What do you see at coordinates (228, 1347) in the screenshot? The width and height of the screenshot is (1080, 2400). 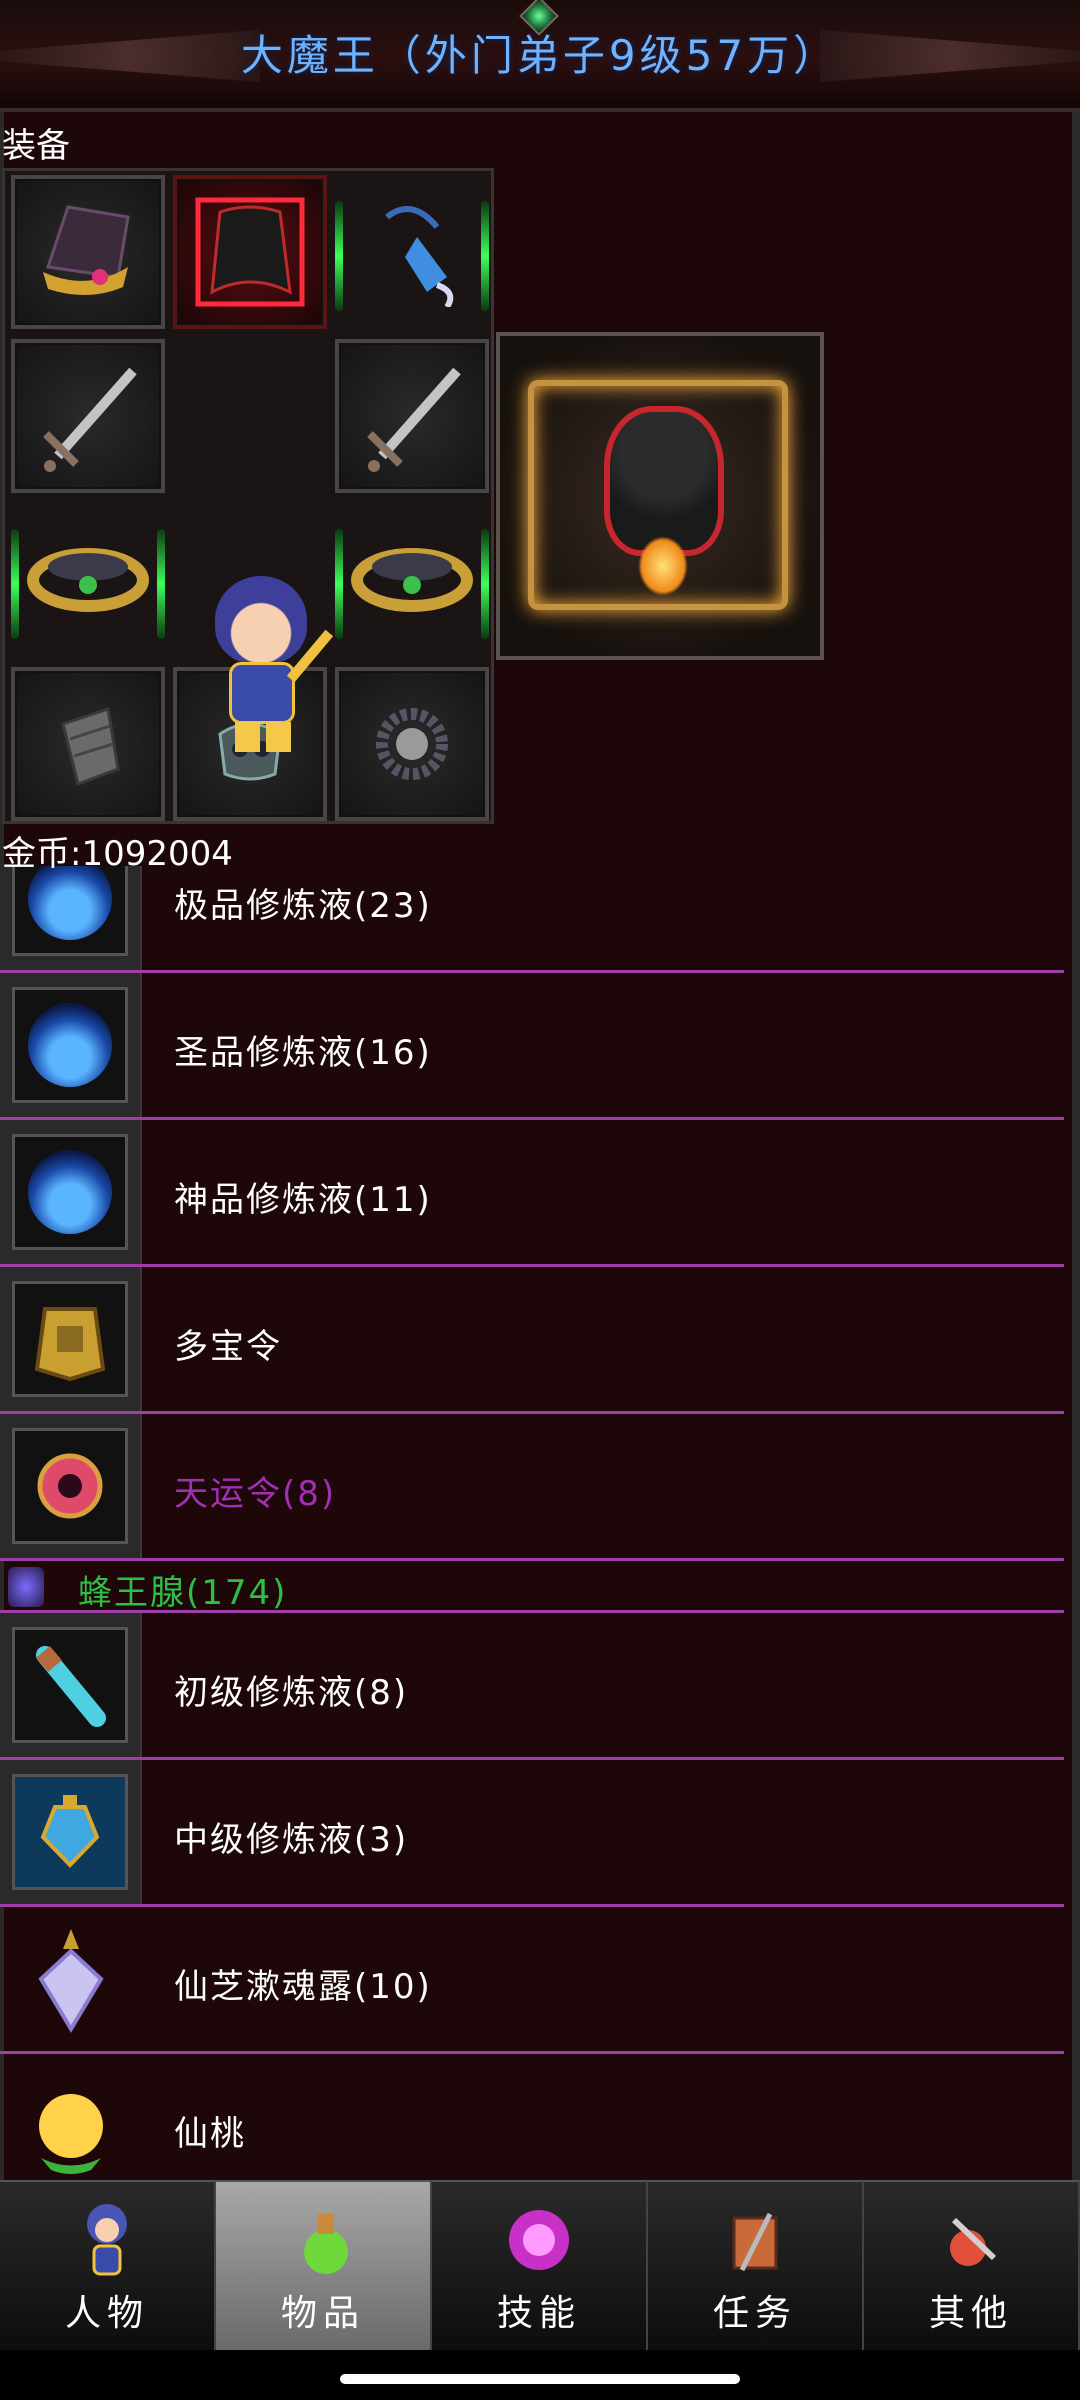 I see `item-label: 多宝令` at bounding box center [228, 1347].